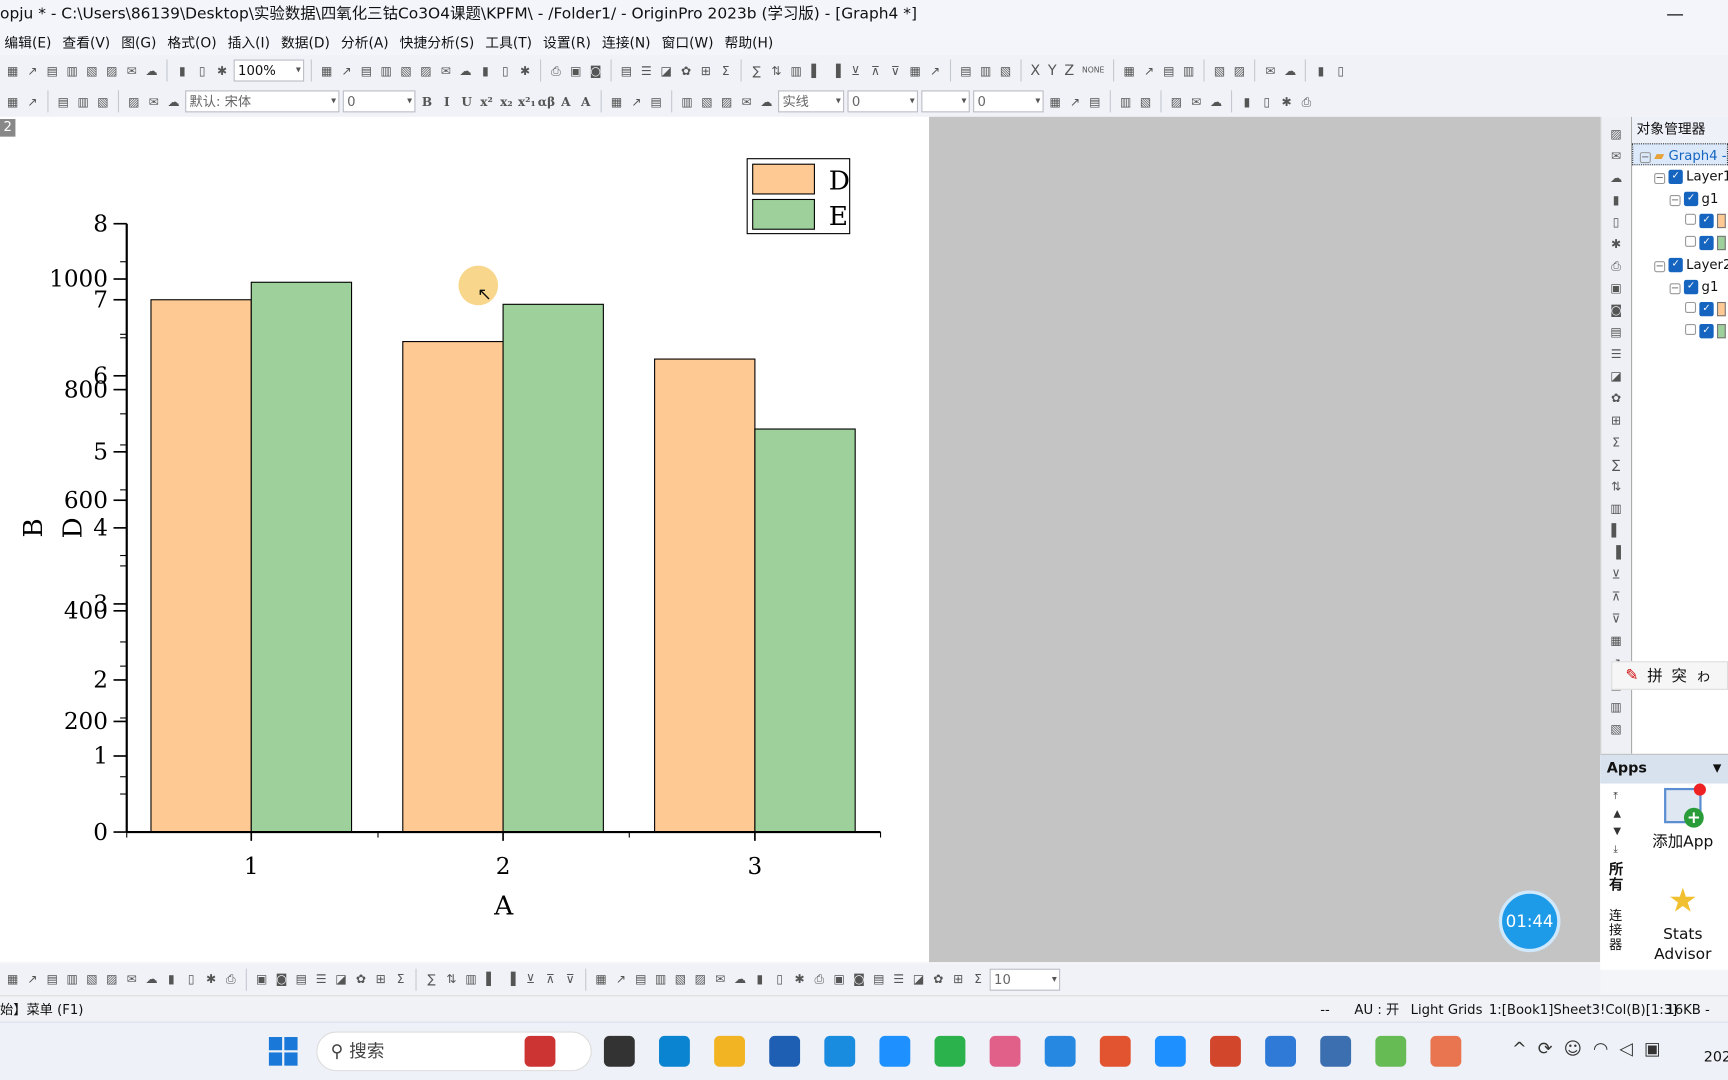  Describe the element at coordinates (570, 979) in the screenshot. I see `toolbar-button-icon: ⊽` at that location.